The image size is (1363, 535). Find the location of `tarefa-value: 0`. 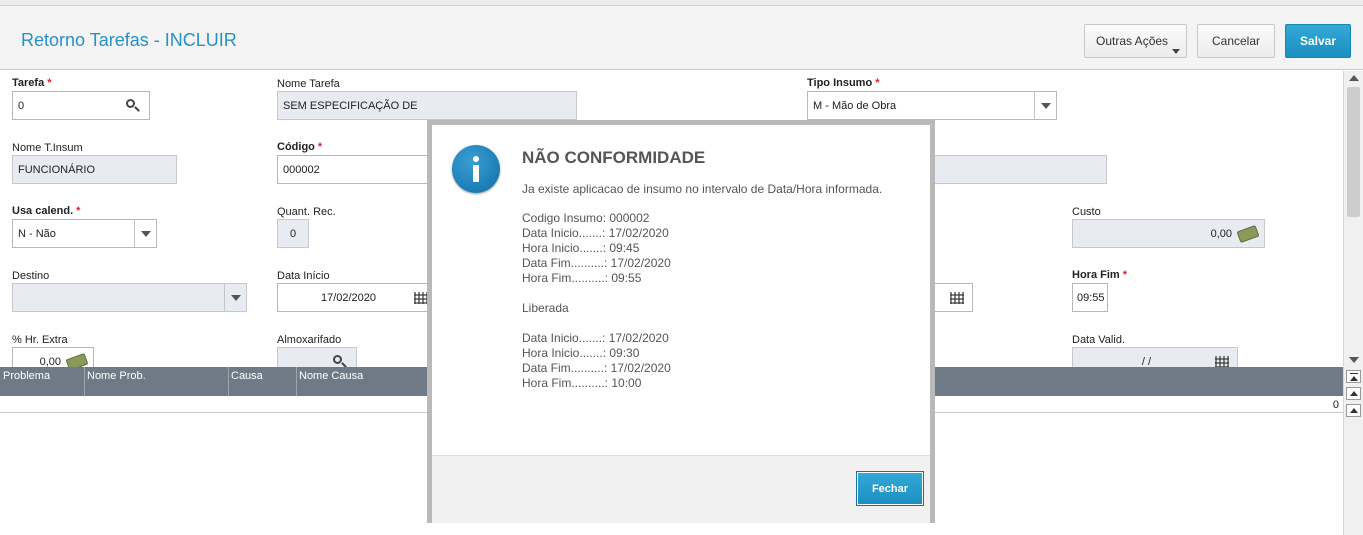

tarefa-value: 0 is located at coordinates (21, 105).